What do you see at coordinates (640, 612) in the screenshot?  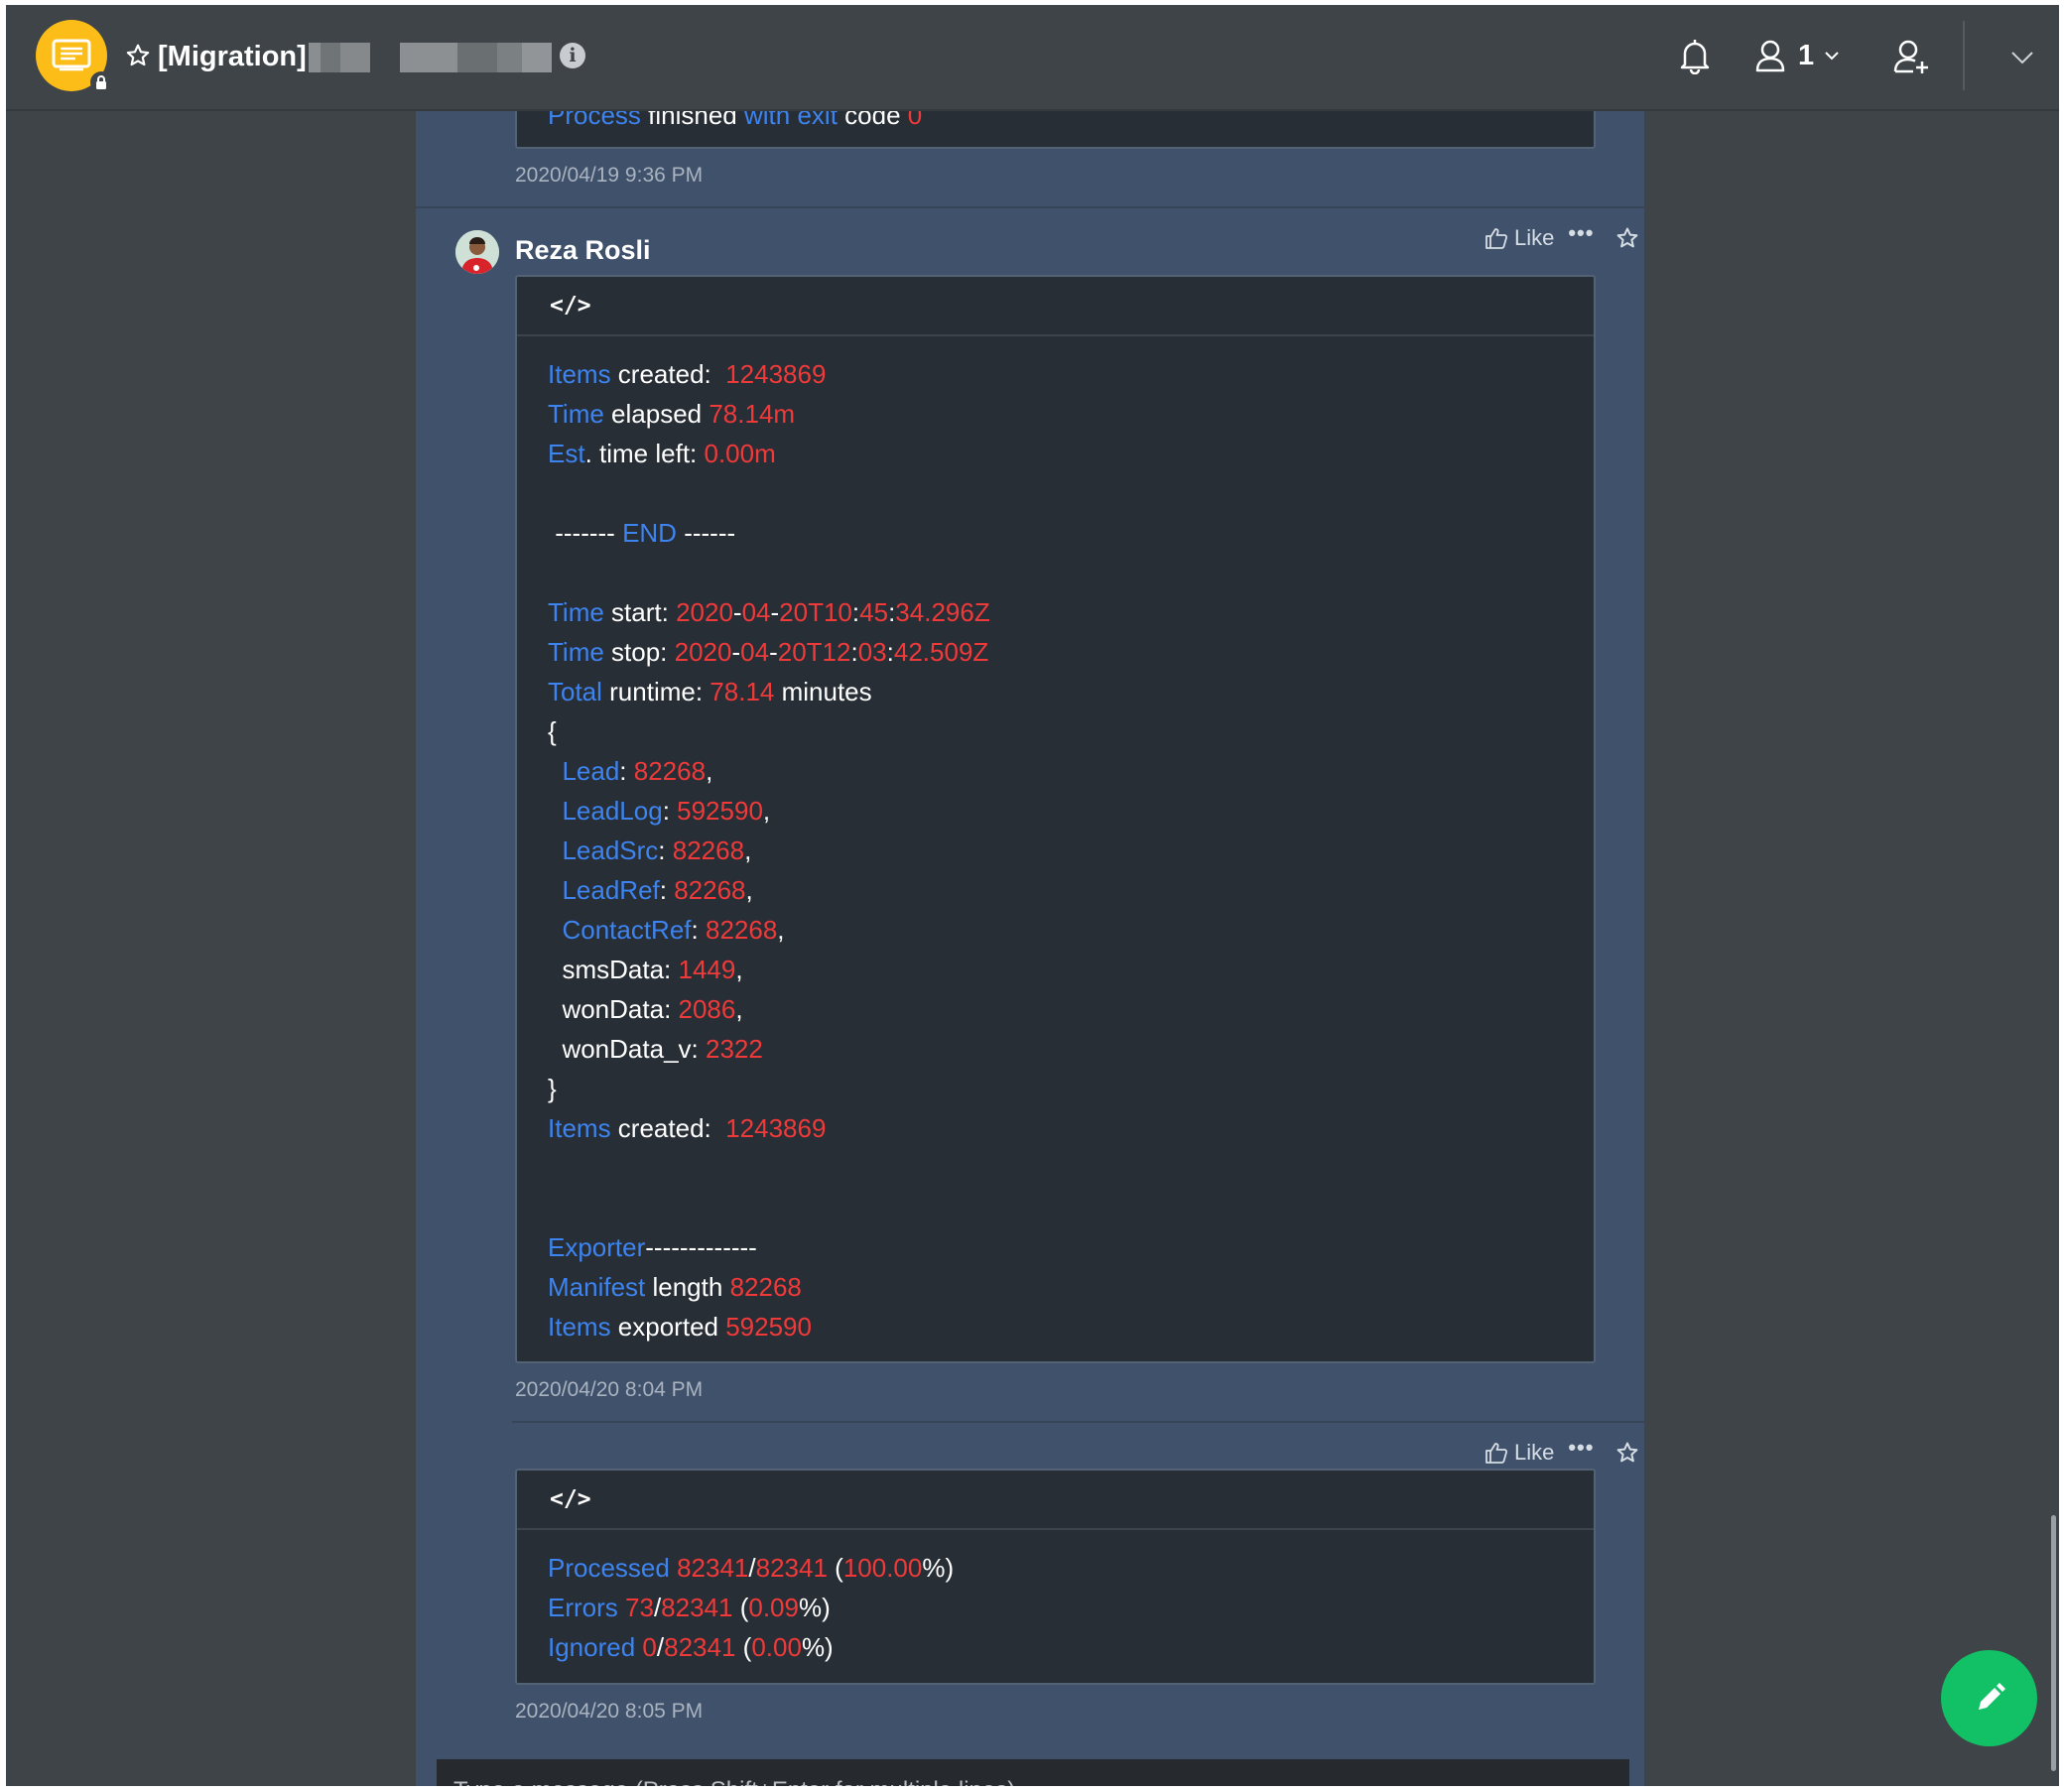 I see `code-token: start:` at bounding box center [640, 612].